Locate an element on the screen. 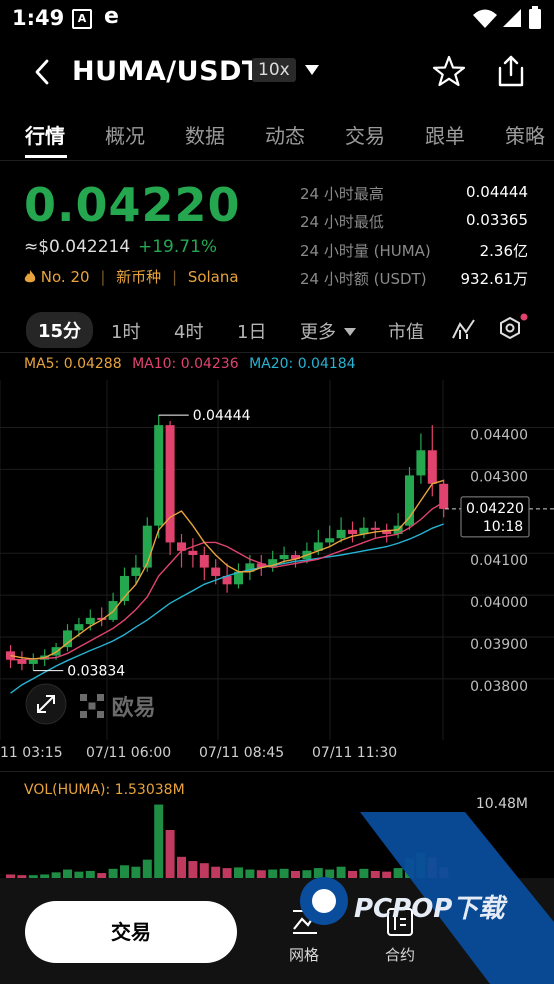 This screenshot has height=984, width=554. time-tick-2: 07/11 08:45 is located at coordinates (242, 753).